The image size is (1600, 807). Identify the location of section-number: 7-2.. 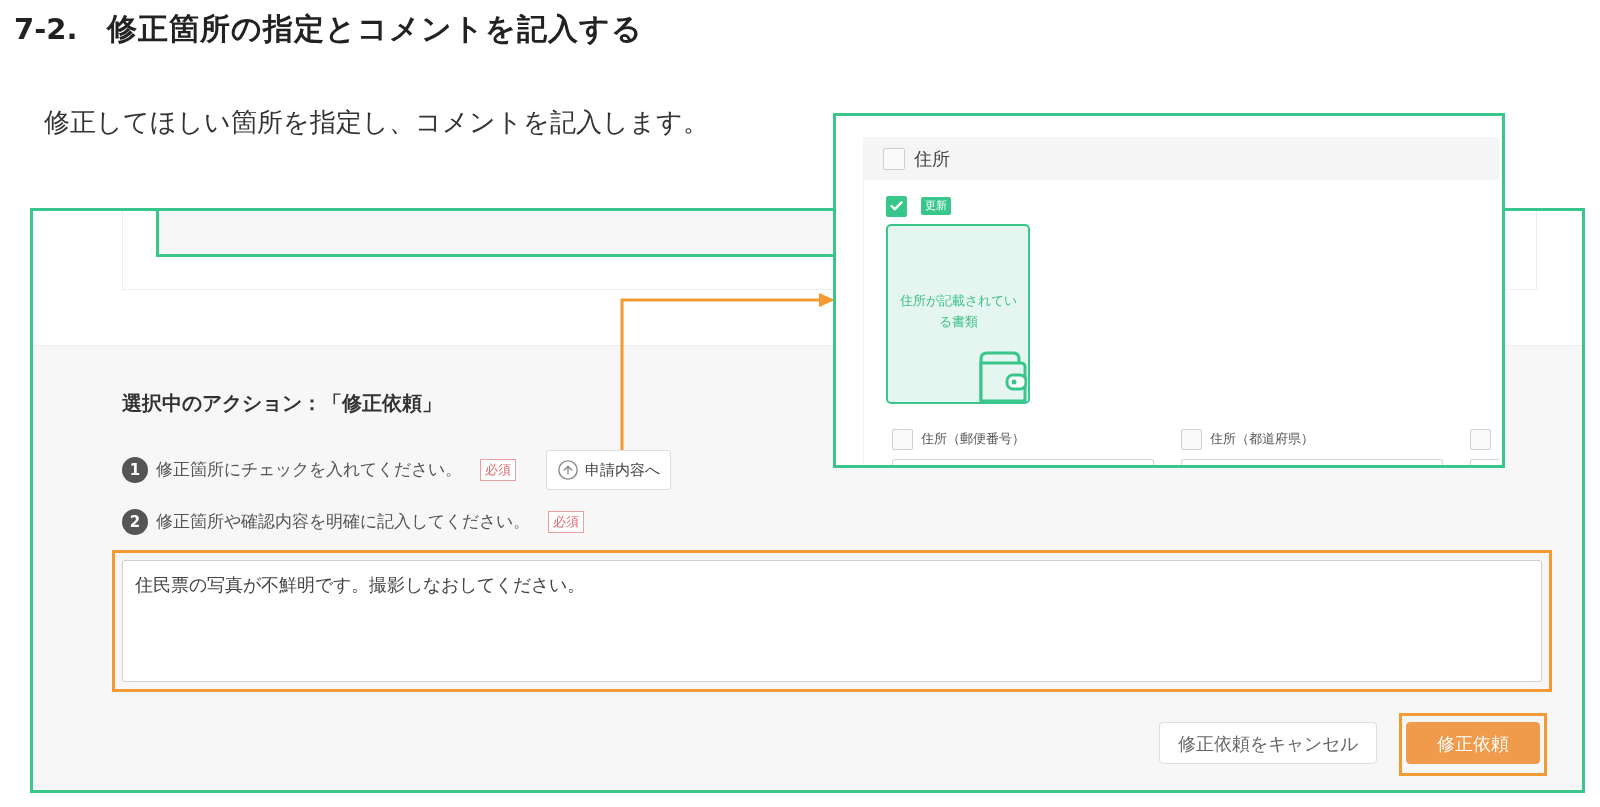
(46, 29).